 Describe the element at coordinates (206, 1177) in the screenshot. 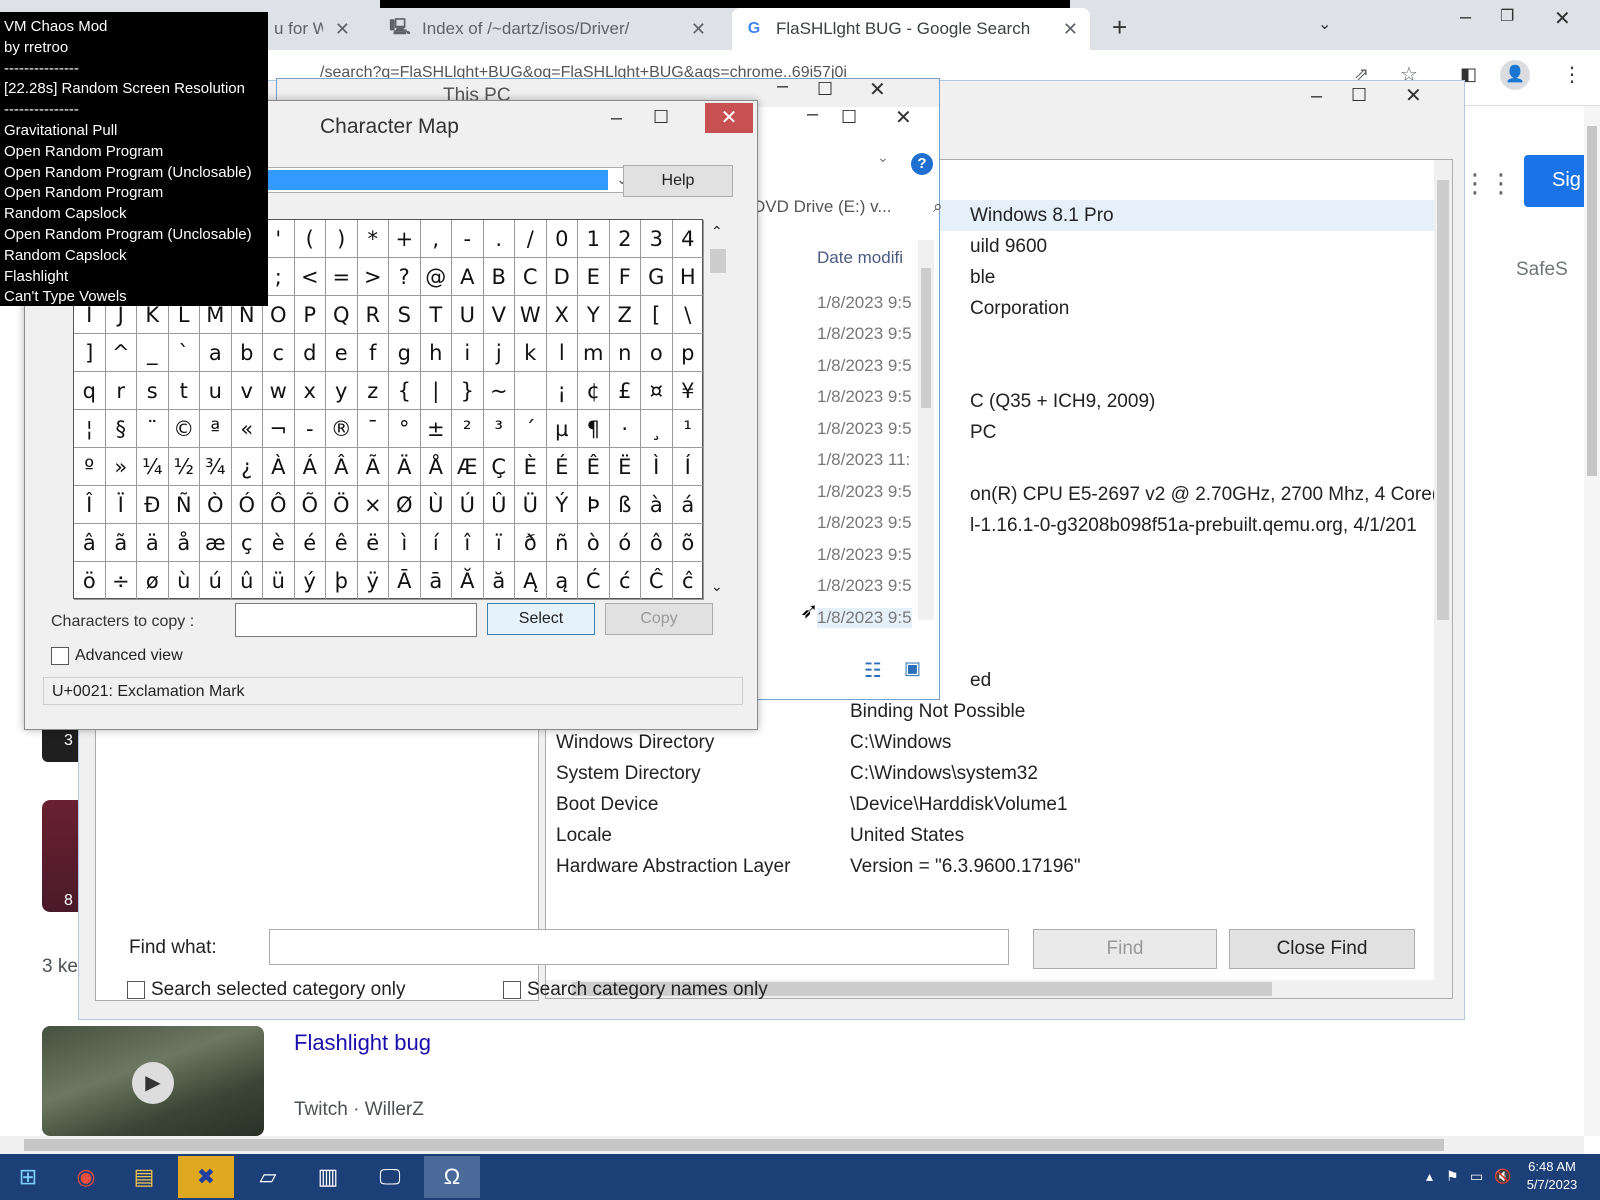

I see `chaos-app-taskbar-button: ✖` at that location.